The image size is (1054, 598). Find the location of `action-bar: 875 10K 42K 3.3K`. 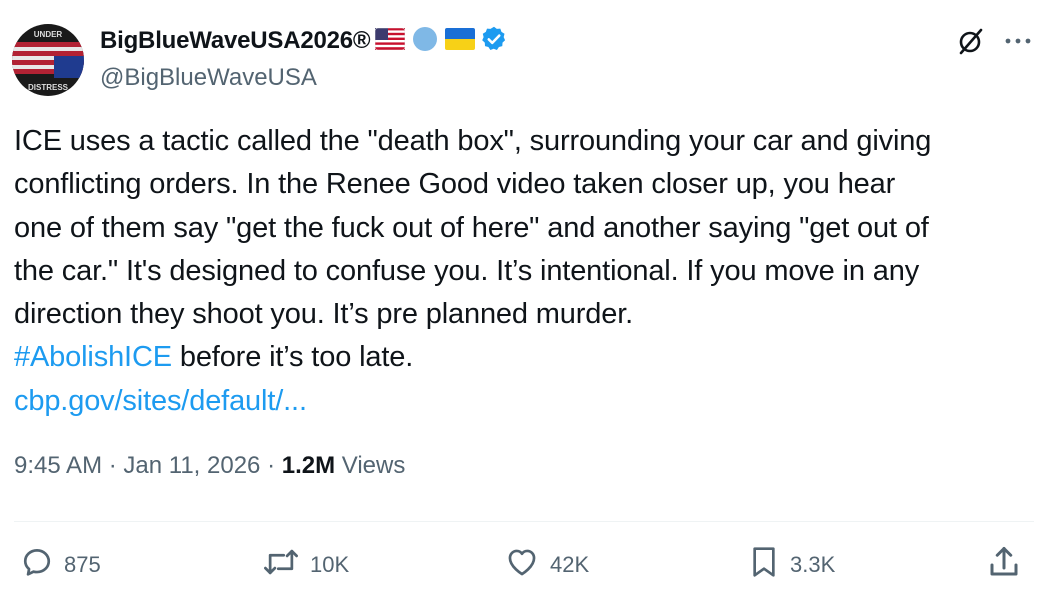

action-bar: 875 10K 42K 3.3K is located at coordinates (527, 565).